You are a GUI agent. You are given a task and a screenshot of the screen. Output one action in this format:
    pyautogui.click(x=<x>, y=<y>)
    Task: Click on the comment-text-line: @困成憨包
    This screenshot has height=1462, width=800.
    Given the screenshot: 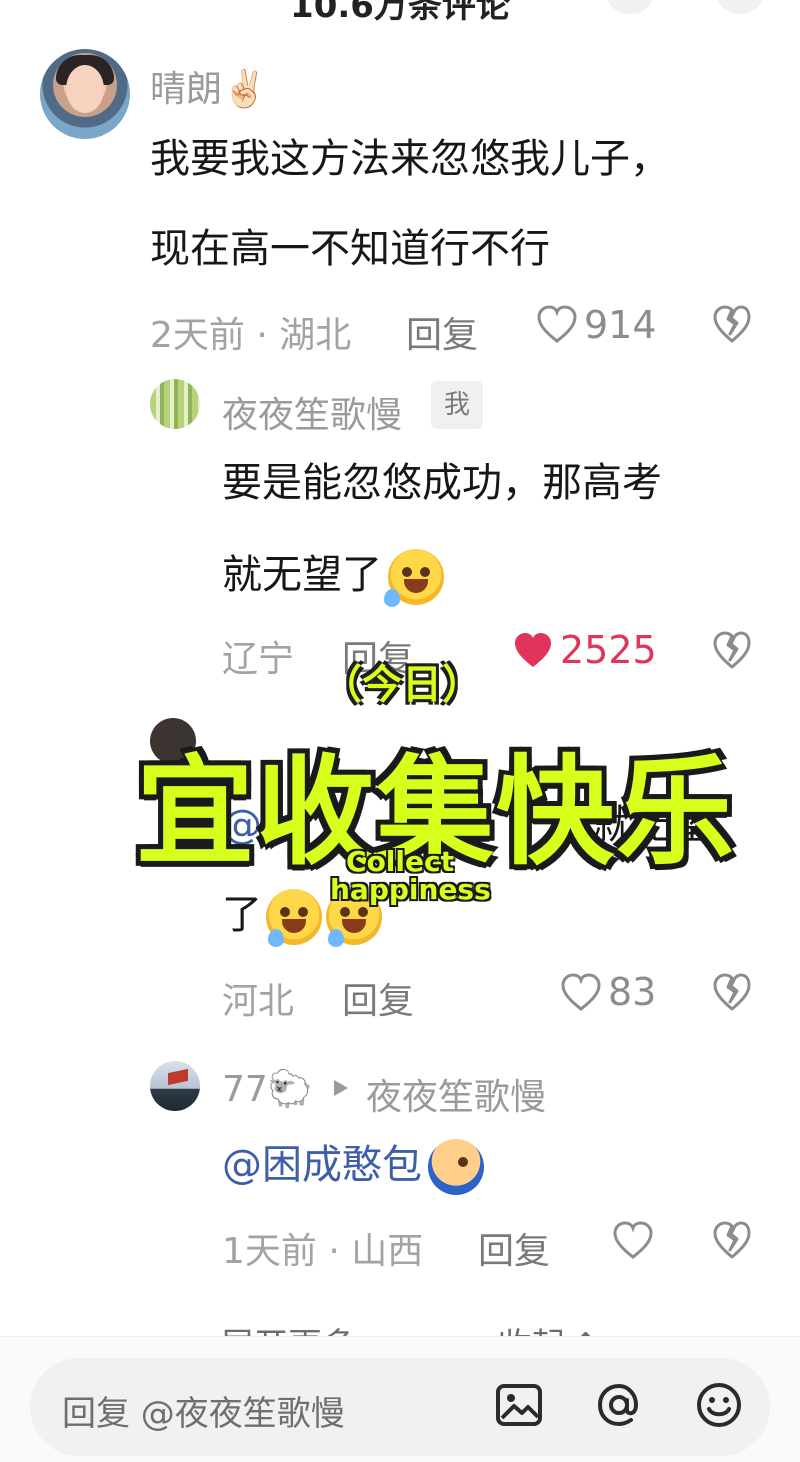 What is the action you would take?
    pyautogui.click(x=353, y=1165)
    